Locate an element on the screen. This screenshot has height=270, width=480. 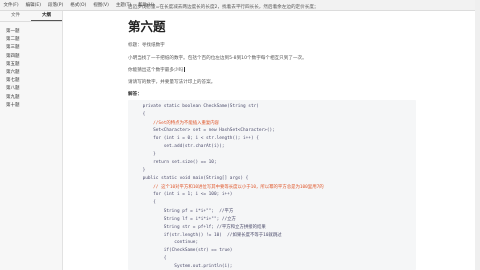
sidebar-tabs: 文件 大纲 is located at coordinates (31, 16).